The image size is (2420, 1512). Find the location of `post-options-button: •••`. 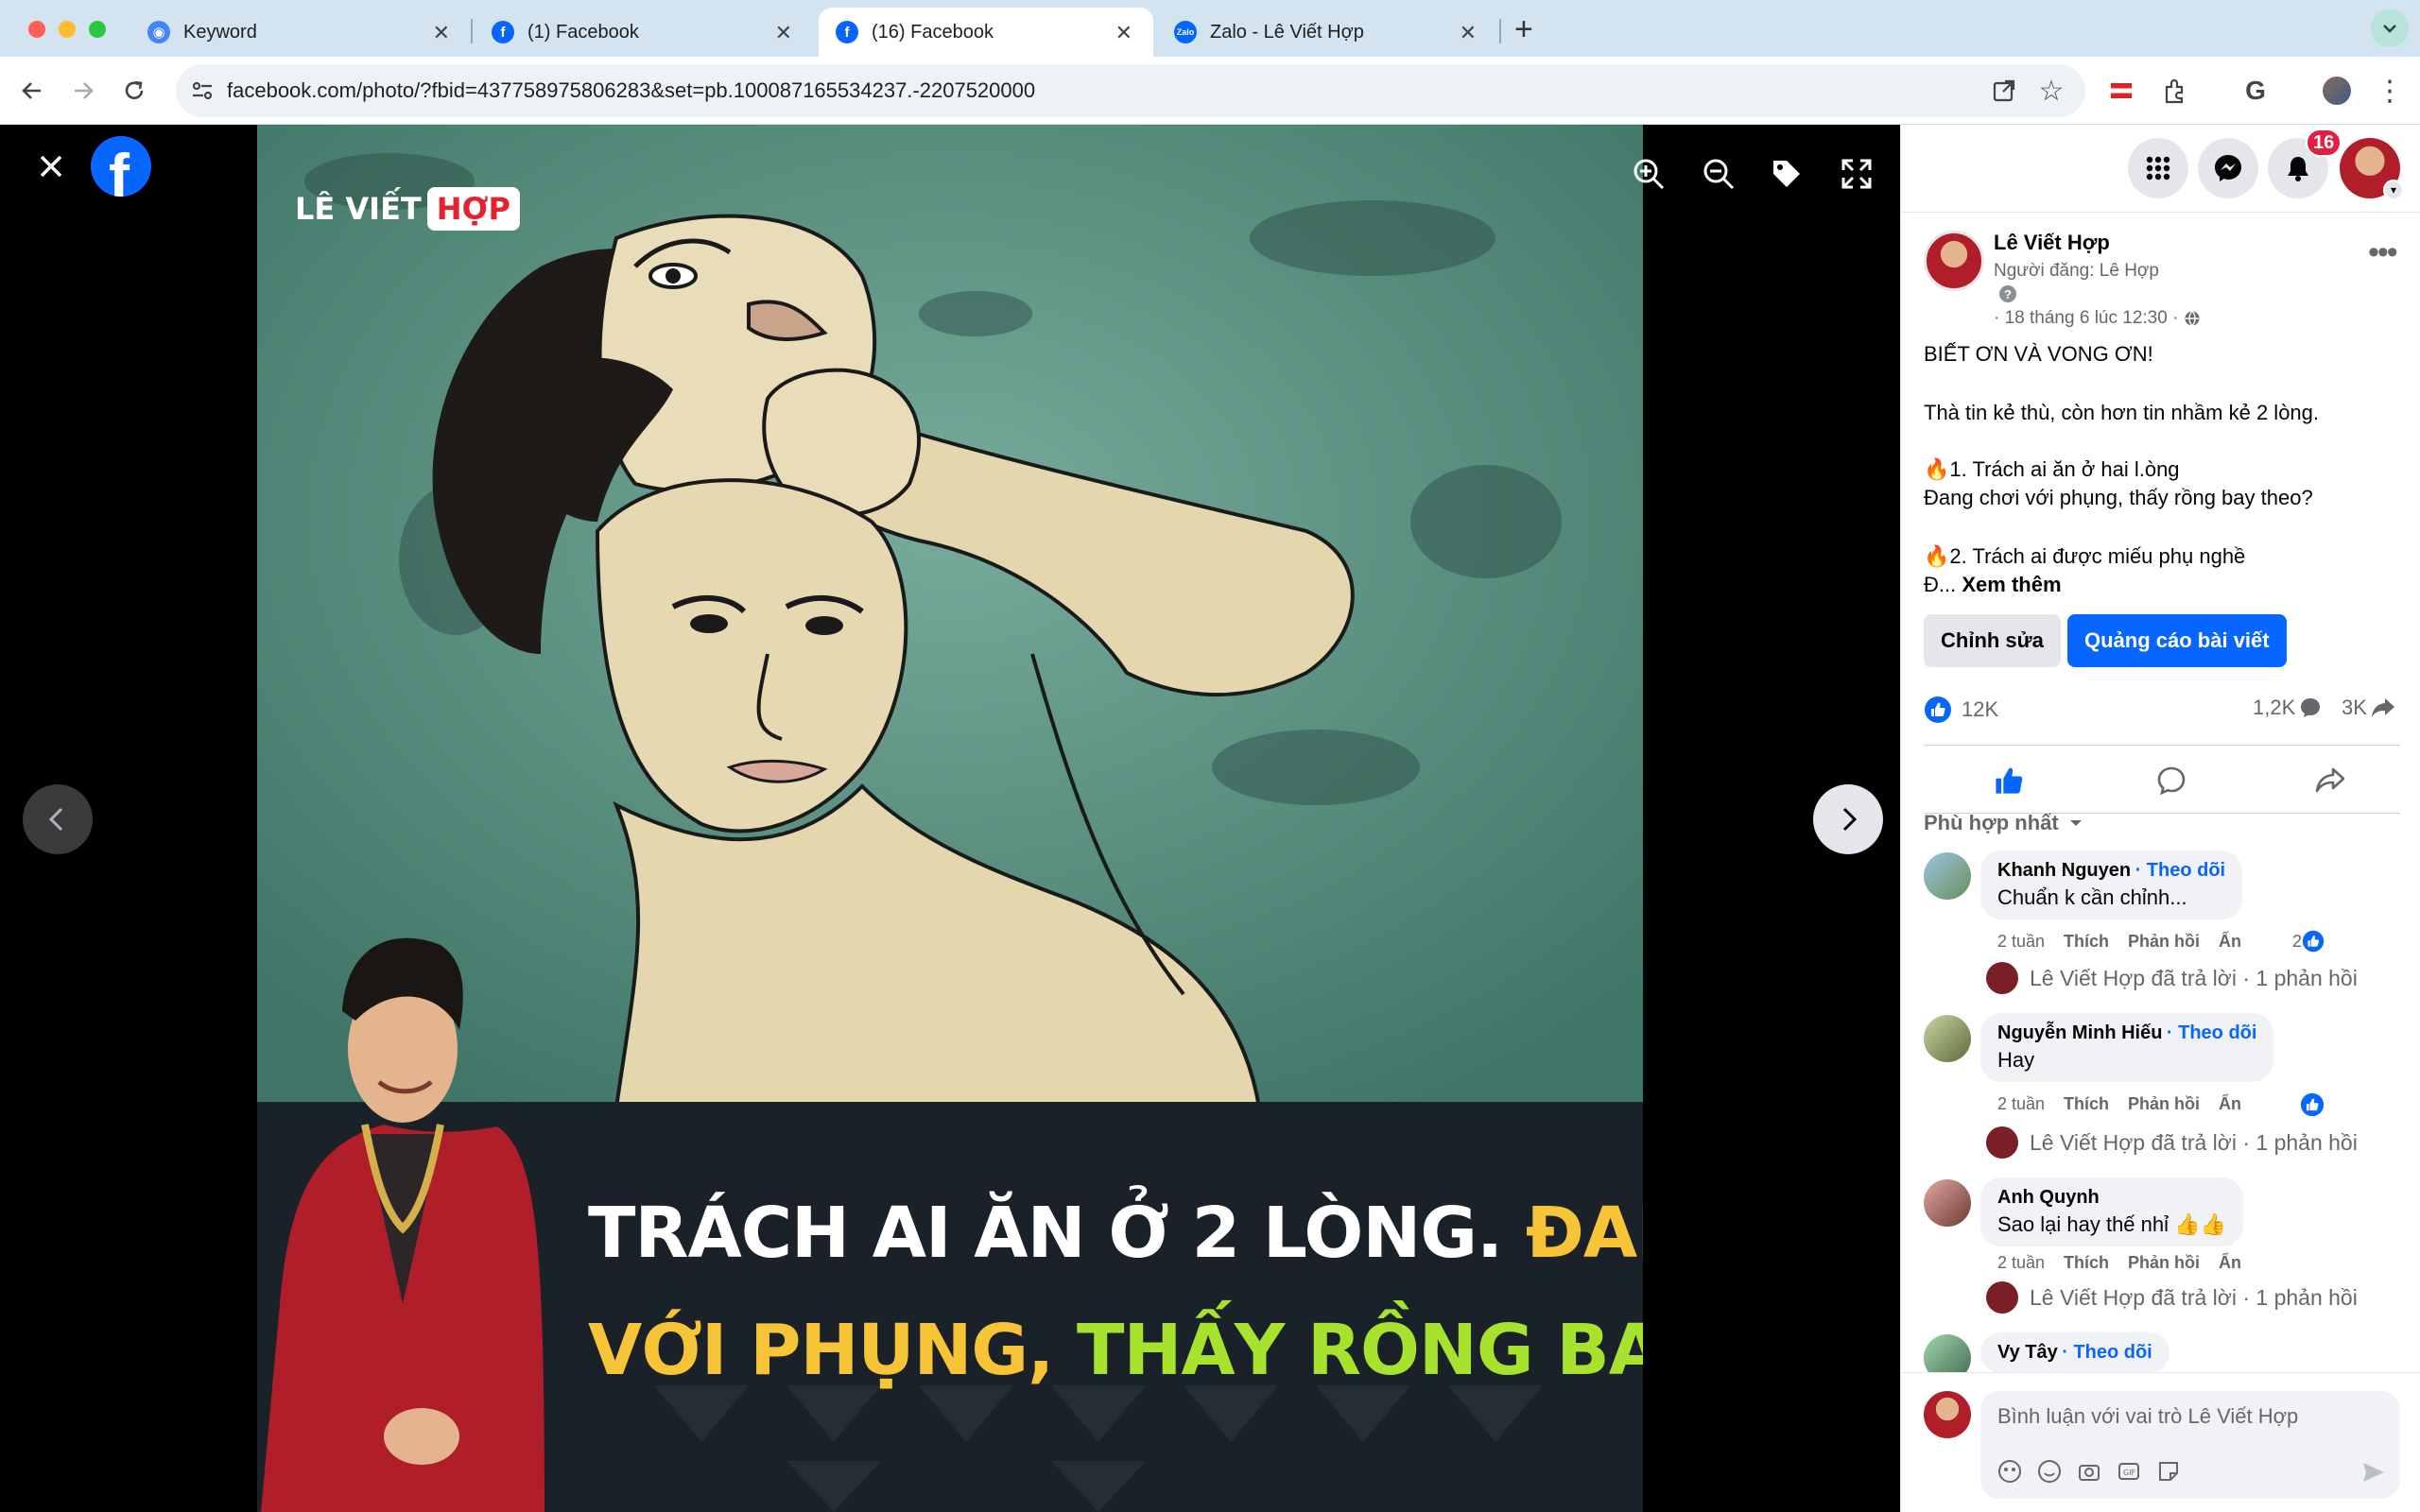

post-options-button: ••• is located at coordinates (2383, 252).